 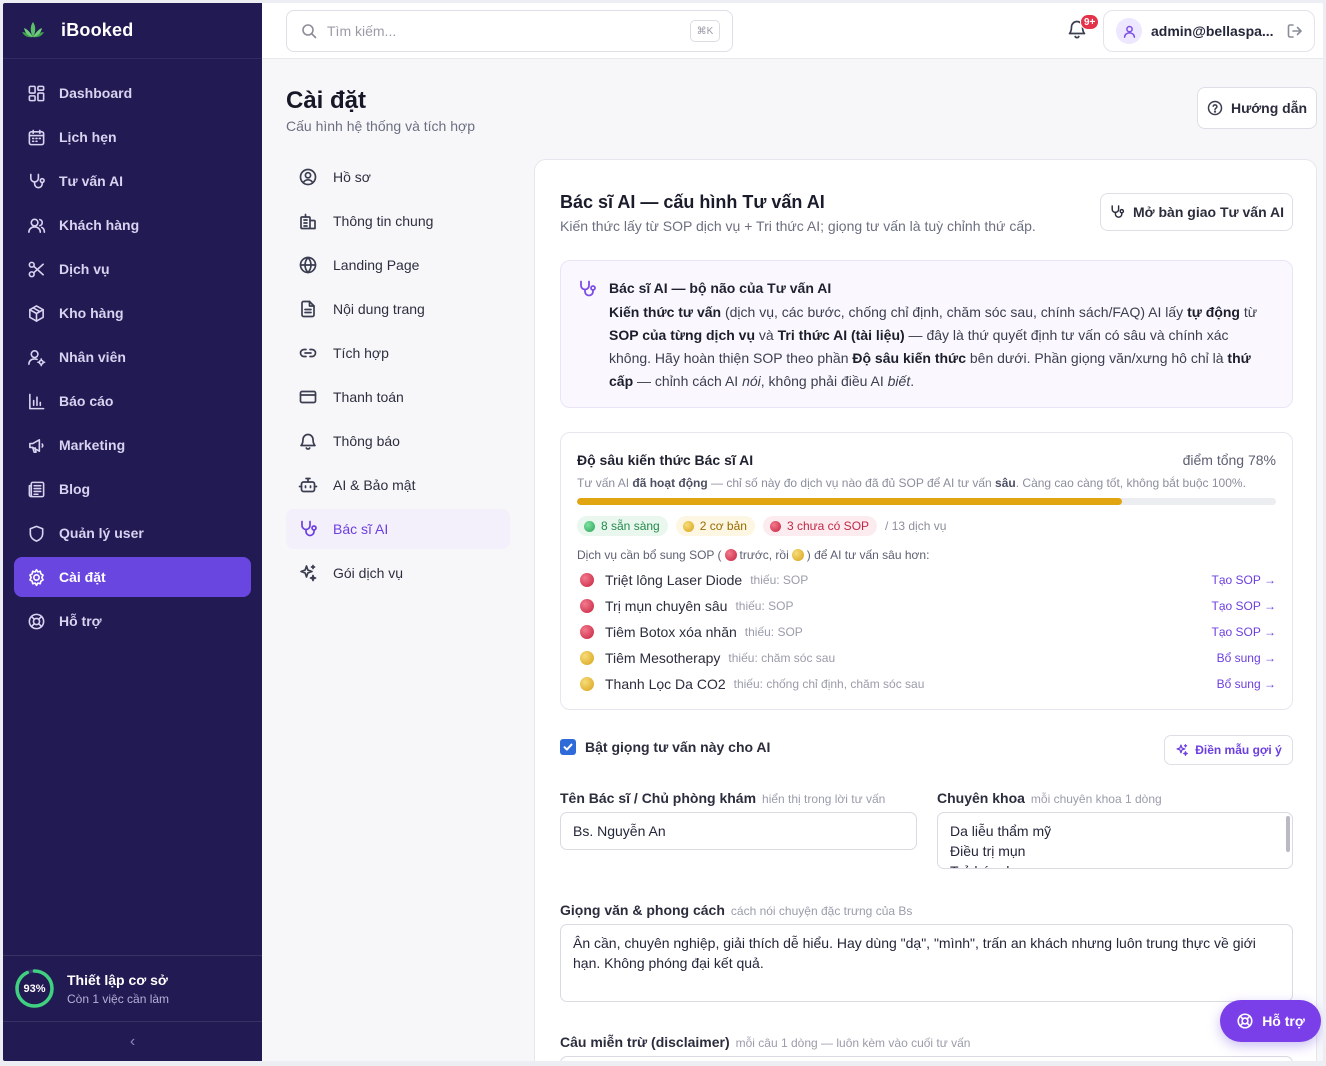 I want to click on calendar-icon, so click(x=36, y=137).